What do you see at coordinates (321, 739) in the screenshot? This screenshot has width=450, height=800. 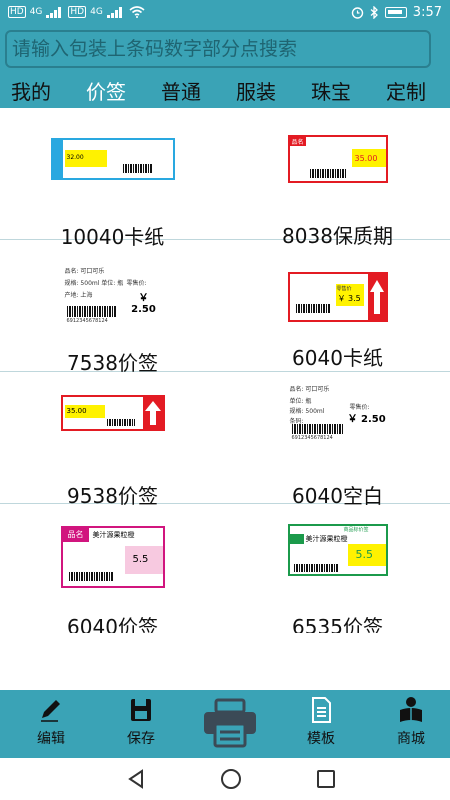 I see `nav-template-label: 模板` at bounding box center [321, 739].